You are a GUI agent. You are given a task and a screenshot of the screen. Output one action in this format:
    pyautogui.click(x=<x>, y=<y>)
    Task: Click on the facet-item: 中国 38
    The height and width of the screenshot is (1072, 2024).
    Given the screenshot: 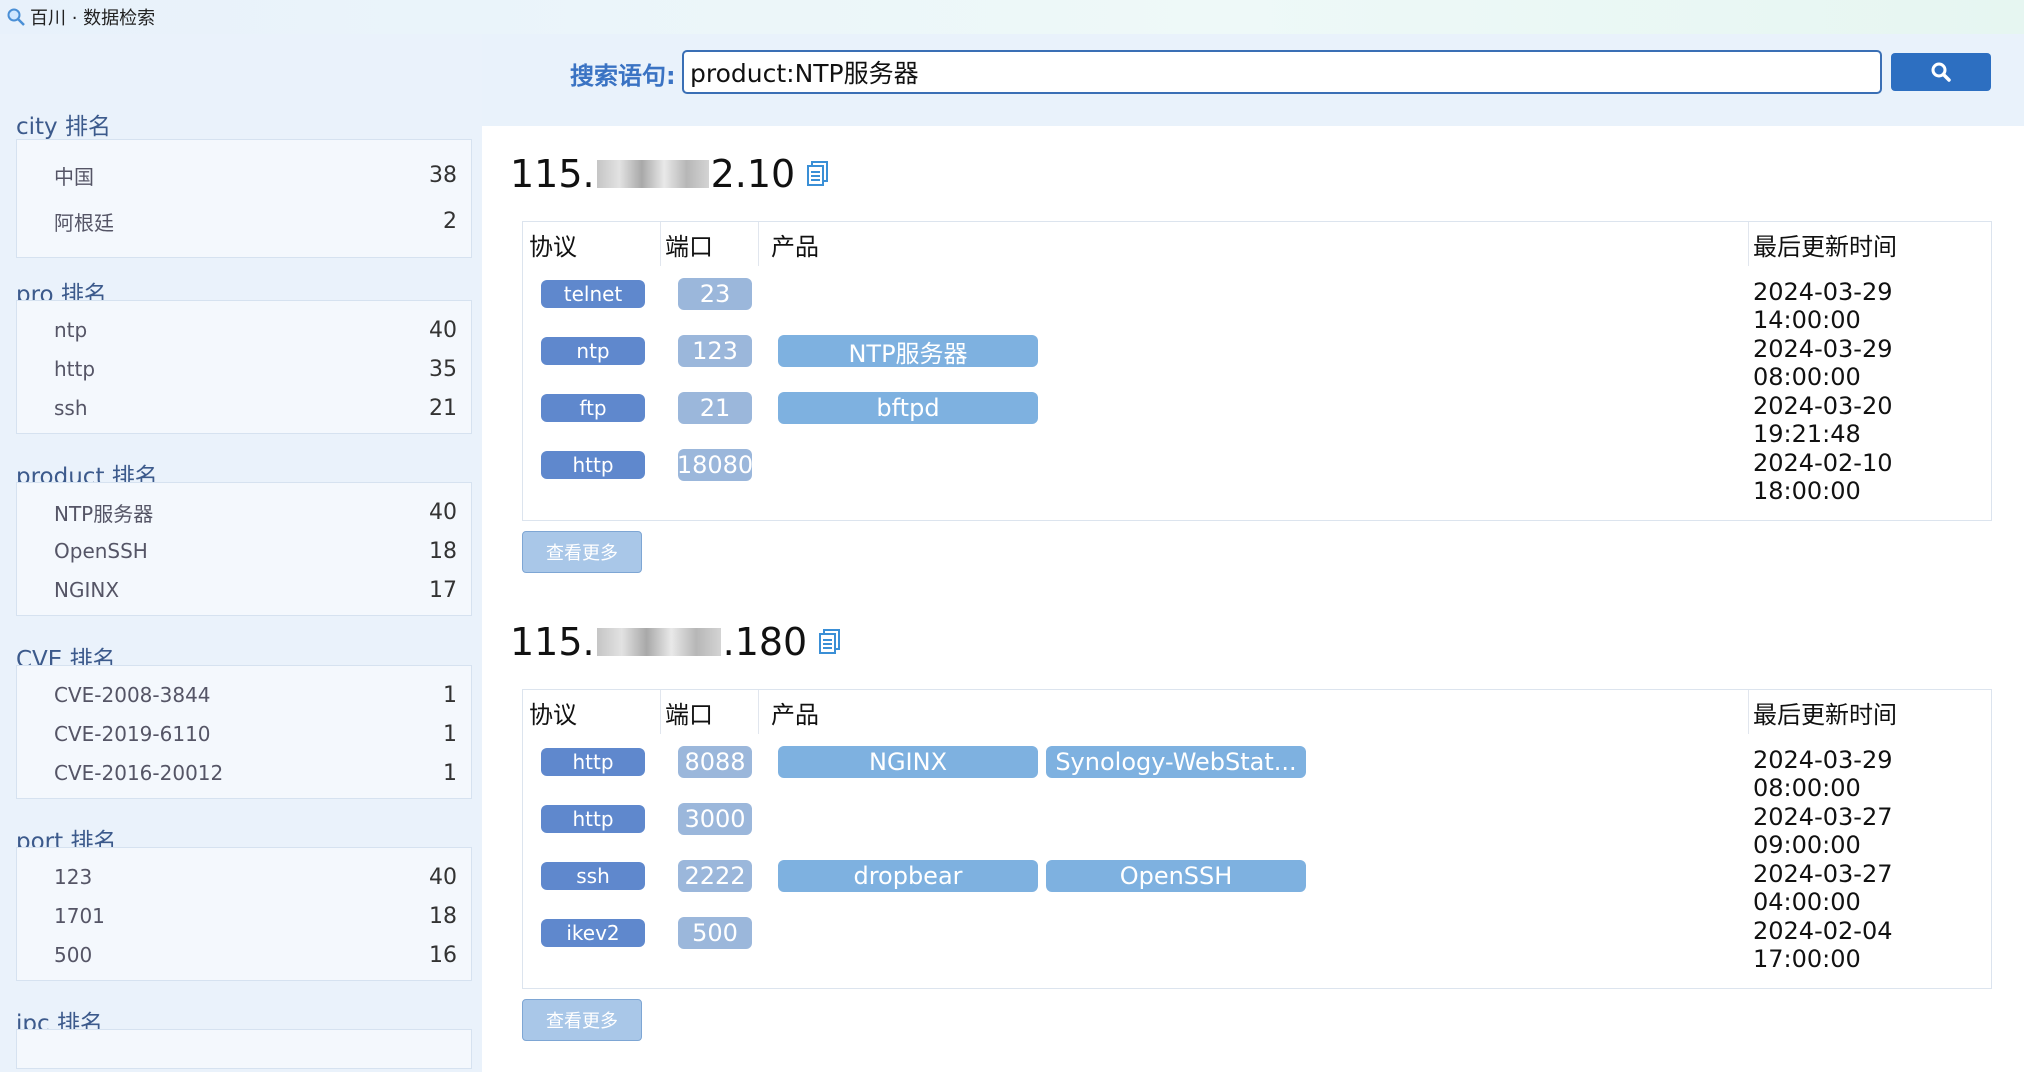 What is the action you would take?
    pyautogui.click(x=255, y=175)
    